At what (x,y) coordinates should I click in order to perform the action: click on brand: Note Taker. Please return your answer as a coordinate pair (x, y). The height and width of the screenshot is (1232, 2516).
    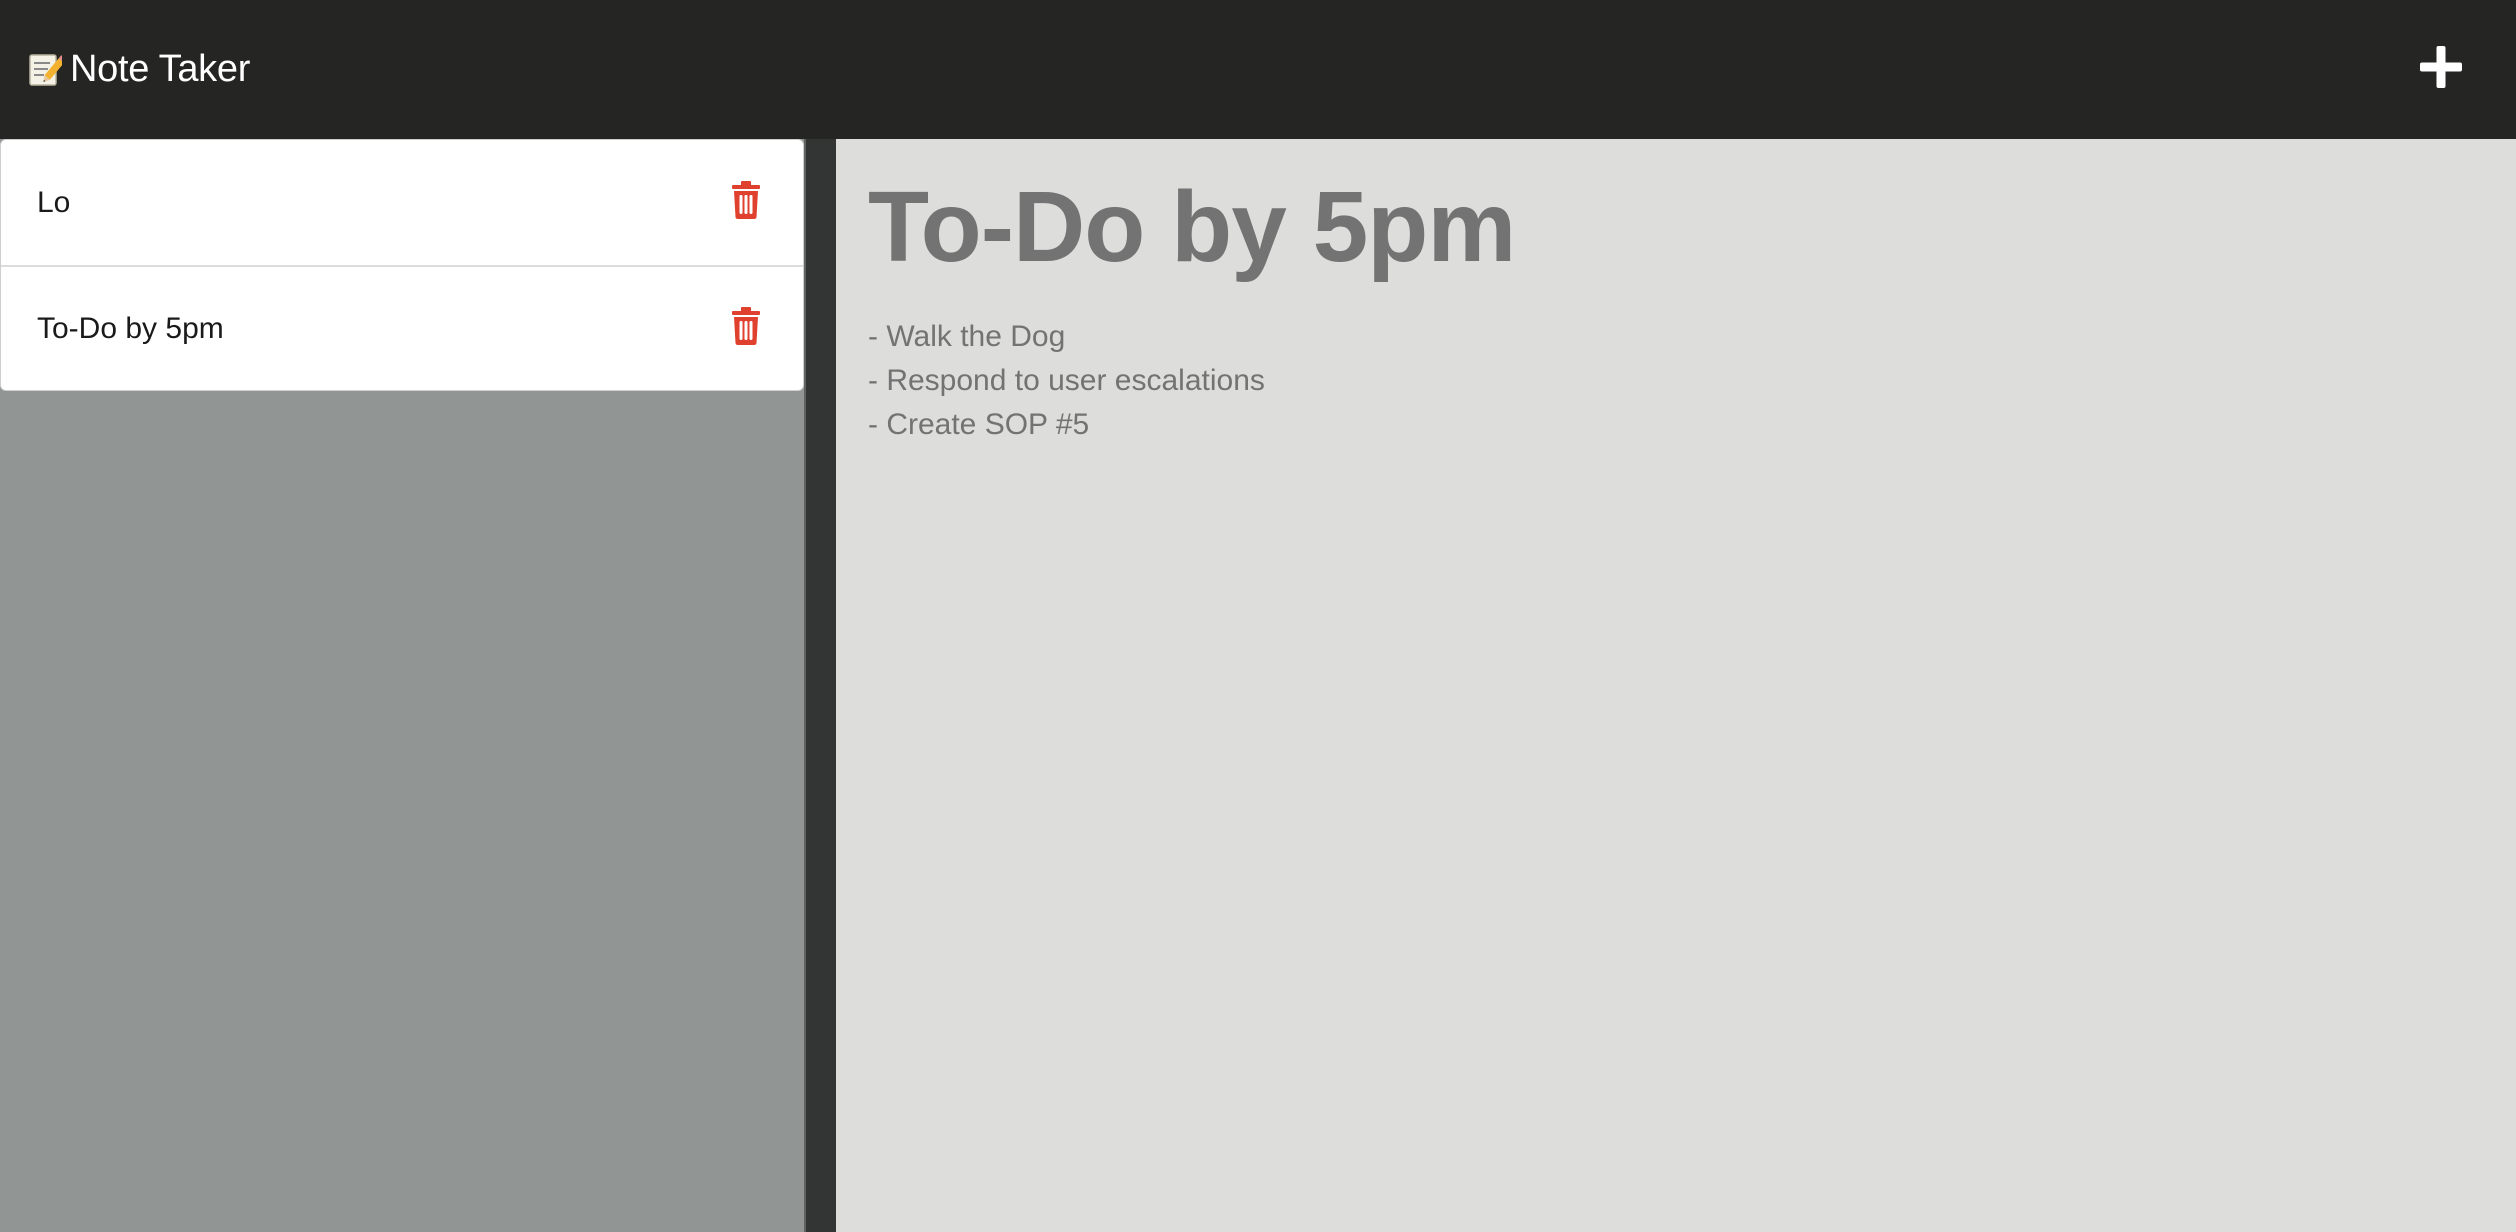
    Looking at the image, I should click on (139, 69).